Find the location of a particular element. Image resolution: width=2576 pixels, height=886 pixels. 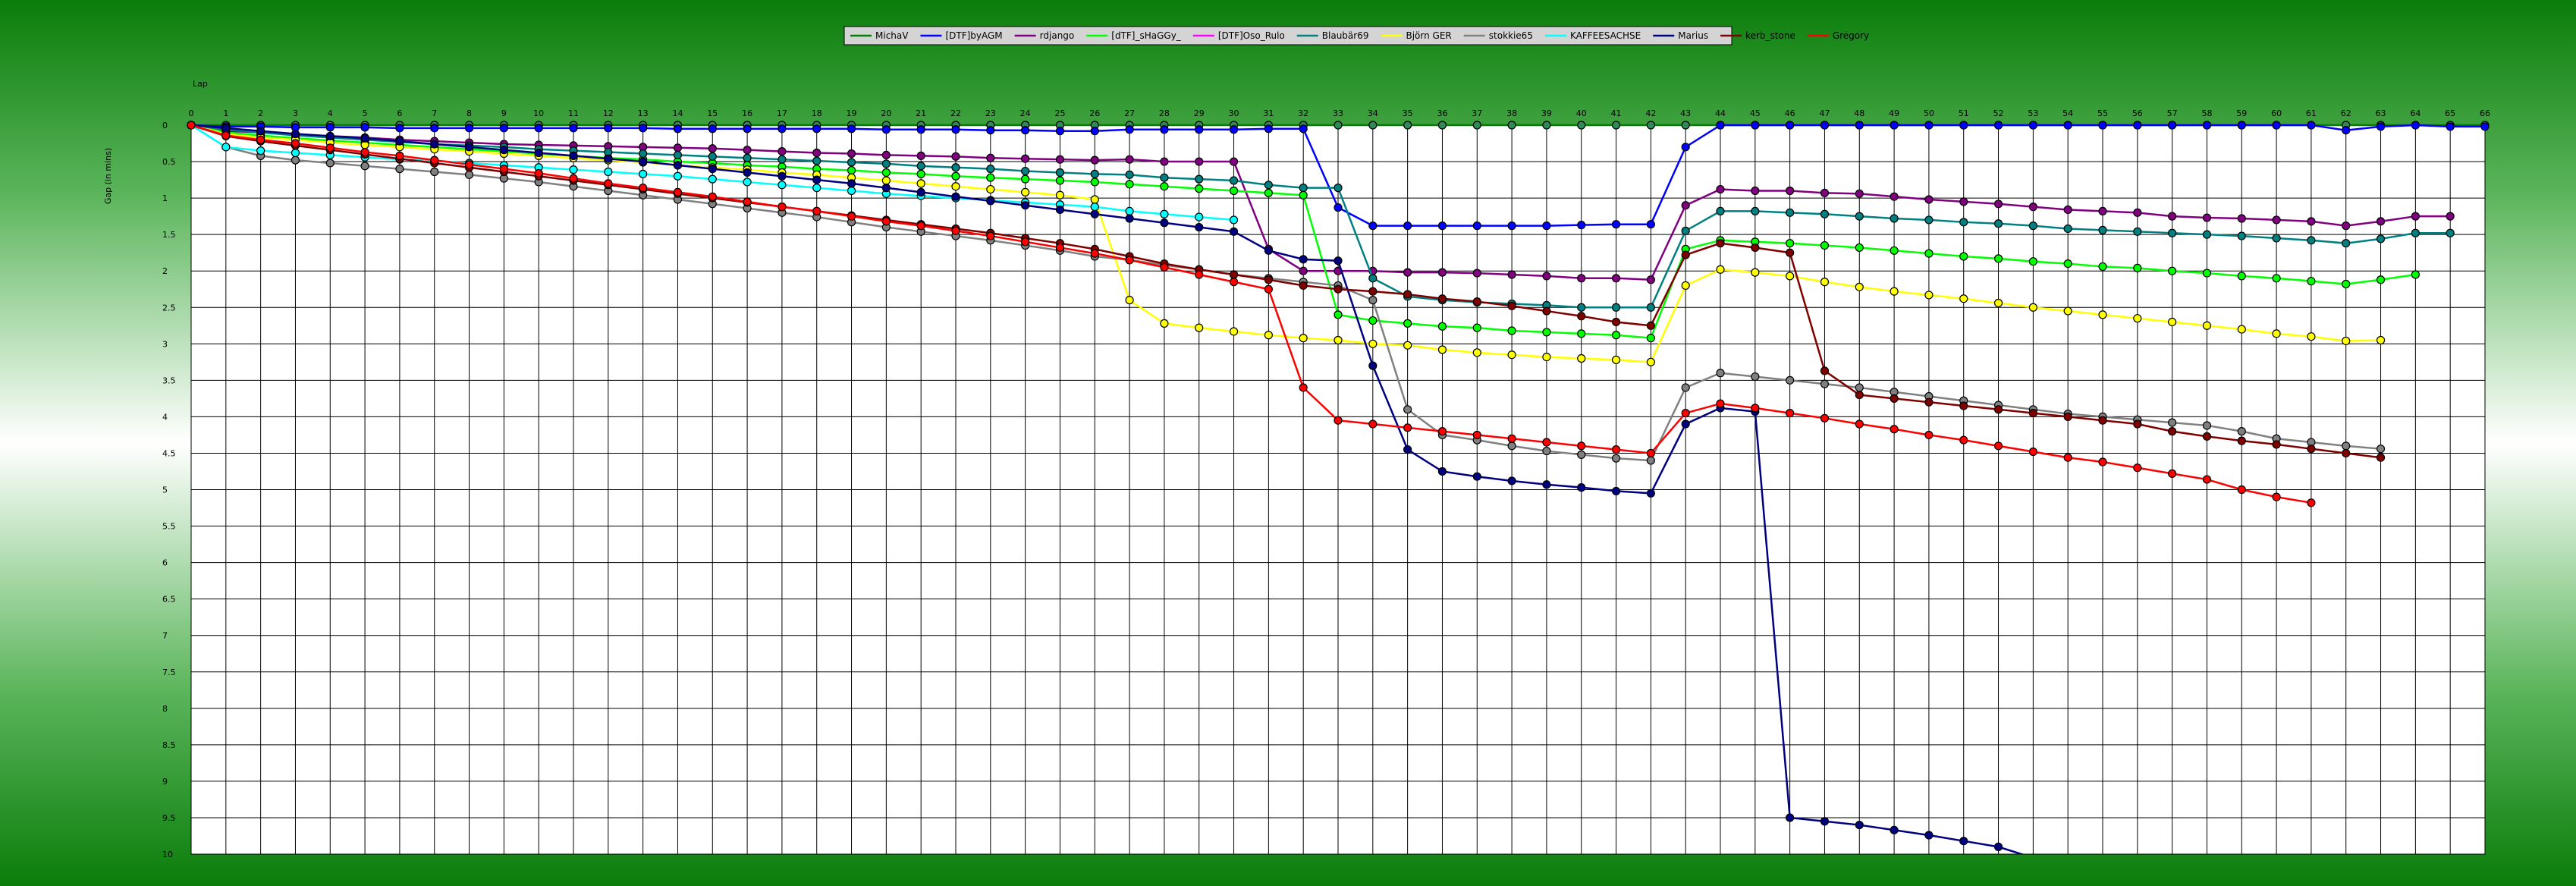

y-tick-label: 6.5 is located at coordinates (169, 600).